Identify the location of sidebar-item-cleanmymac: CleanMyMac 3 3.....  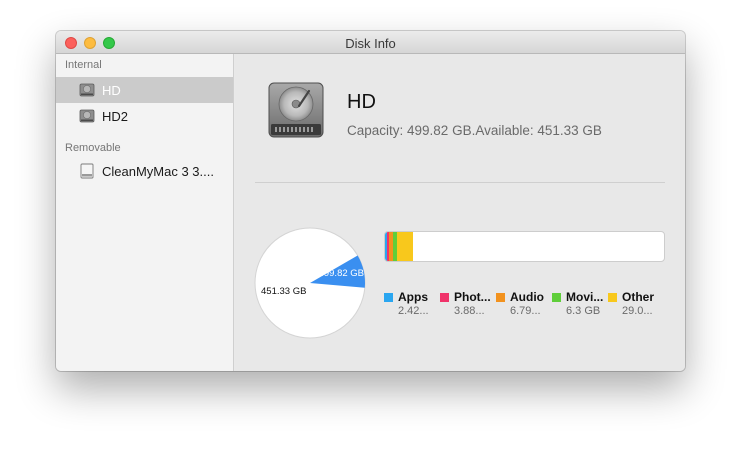
(144, 171).